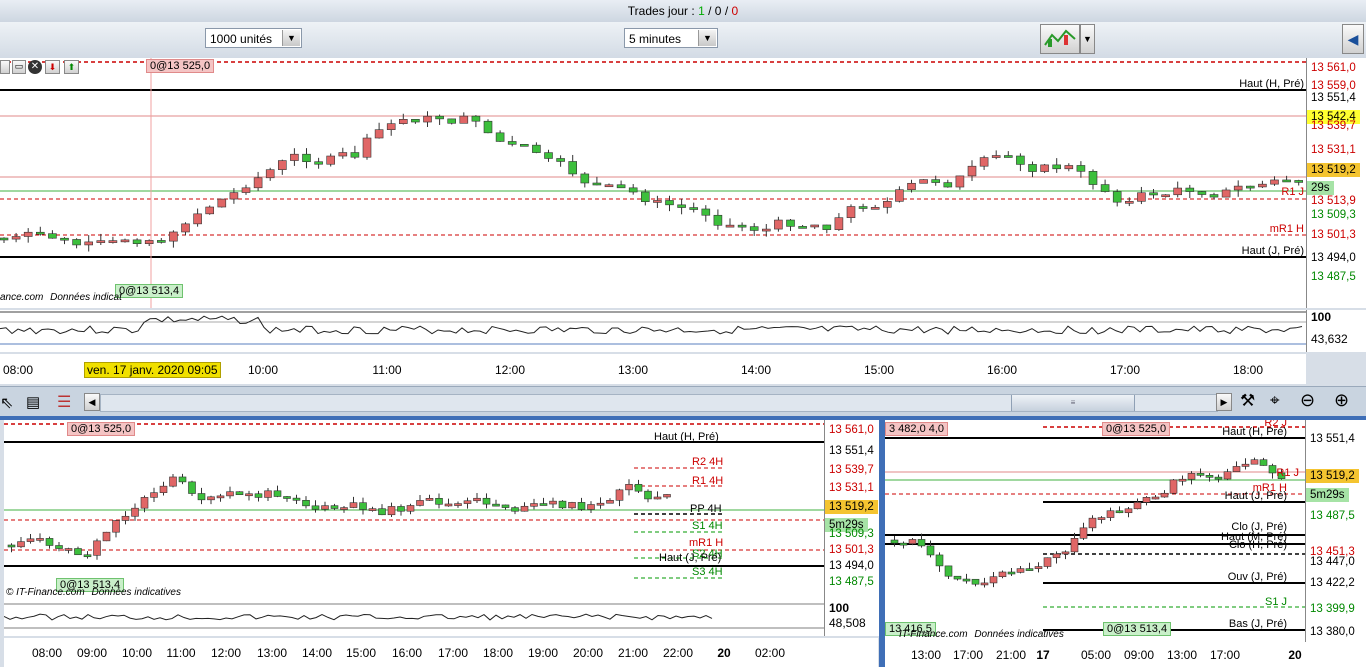 This screenshot has height=667, width=1366. I want to click on time-axis-label: 13:00, so click(633, 370).